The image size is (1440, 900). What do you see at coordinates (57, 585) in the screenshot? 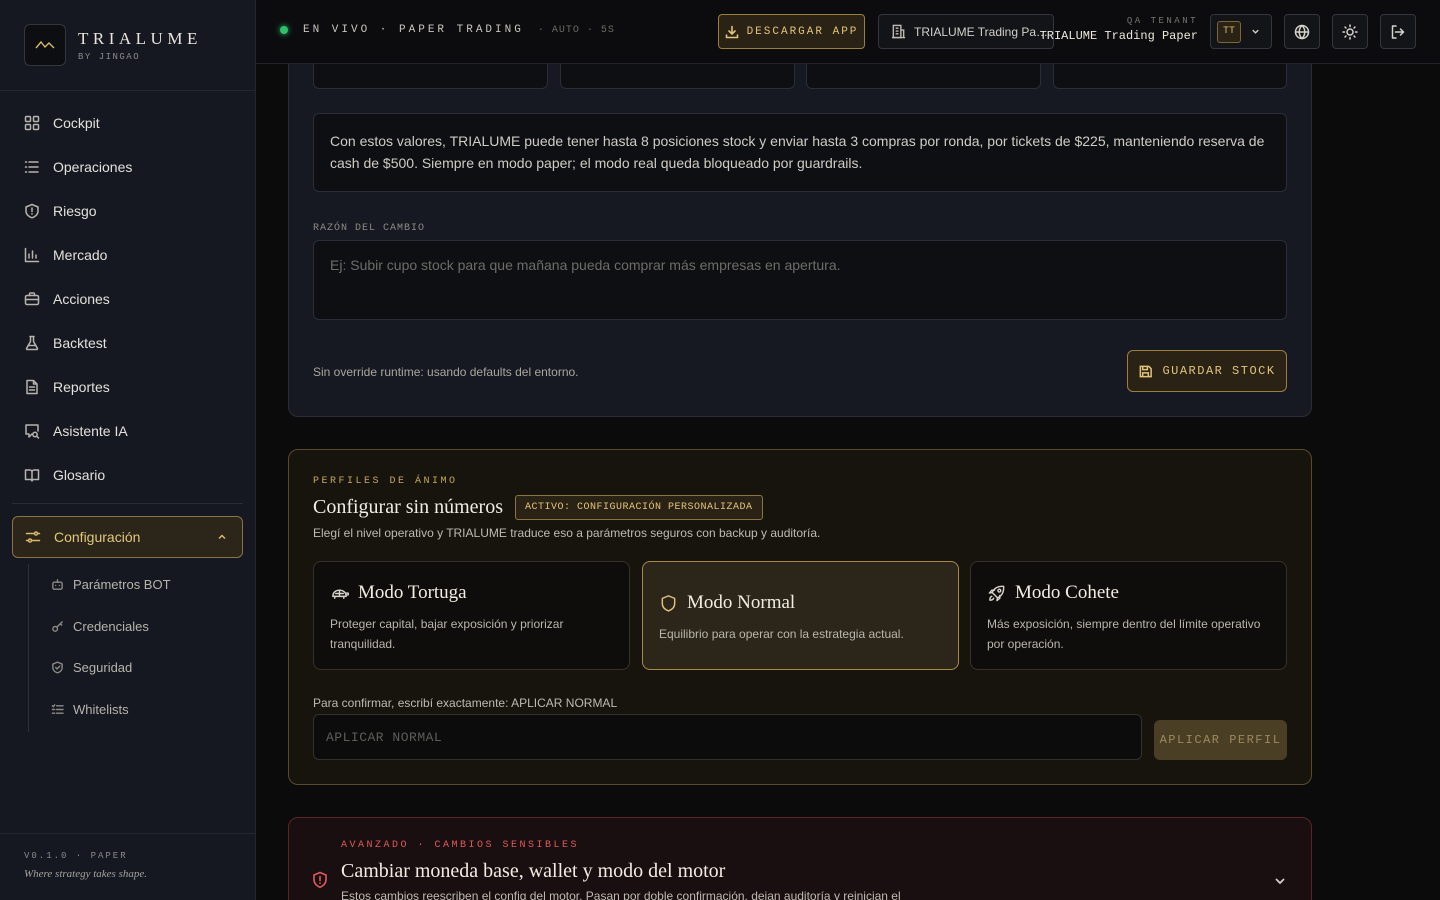
I see `bot-icon` at bounding box center [57, 585].